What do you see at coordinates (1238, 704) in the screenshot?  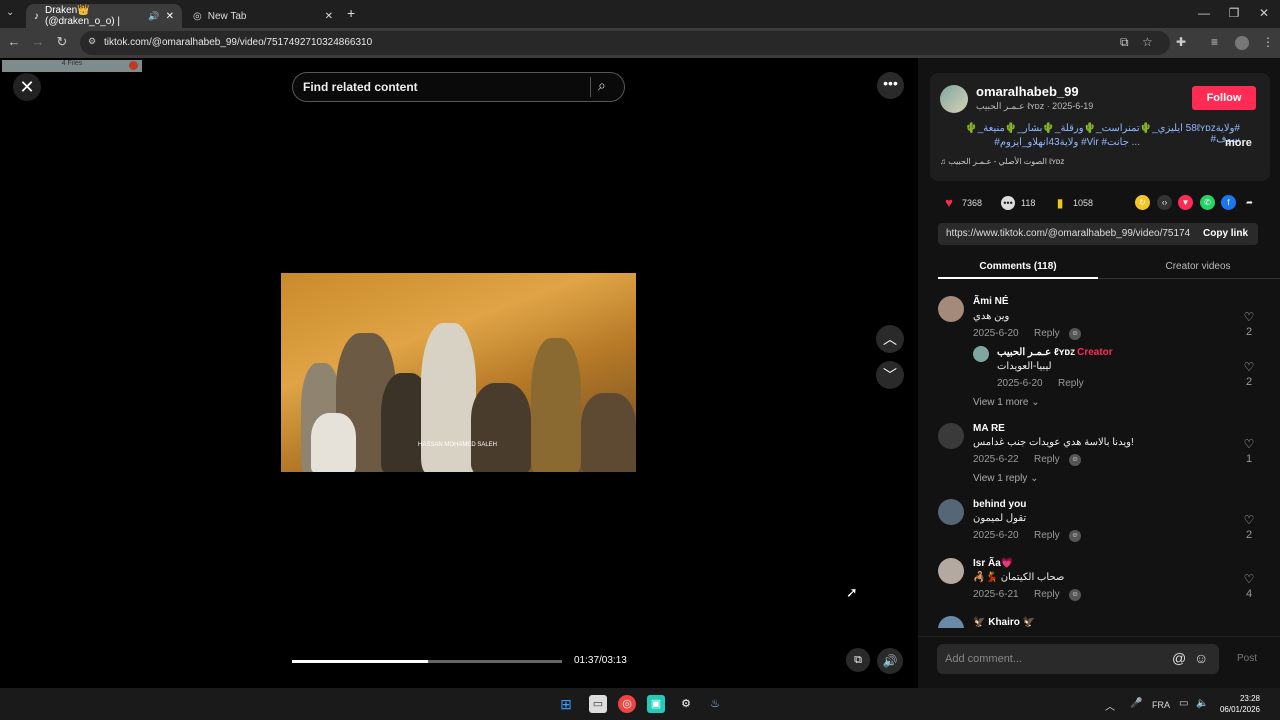 I see `system-clock: 23:28 06/01/2026` at bounding box center [1238, 704].